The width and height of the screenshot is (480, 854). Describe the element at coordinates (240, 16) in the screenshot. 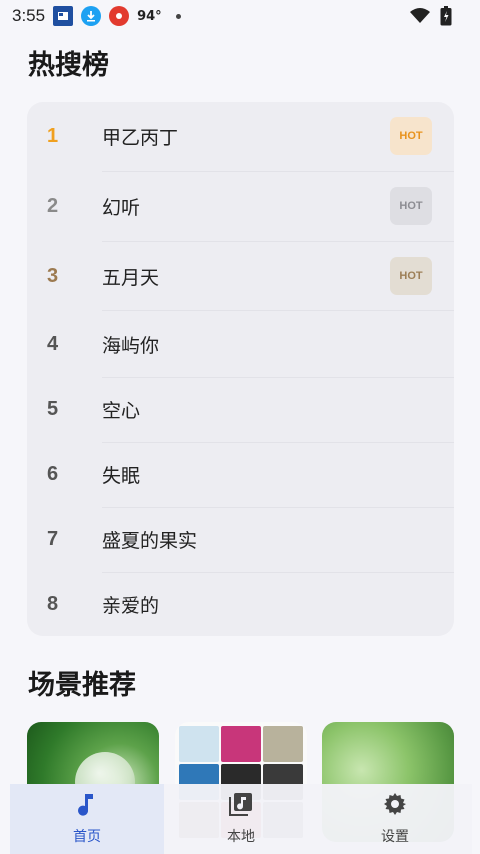

I see `status-bar: 3:55 94°` at that location.